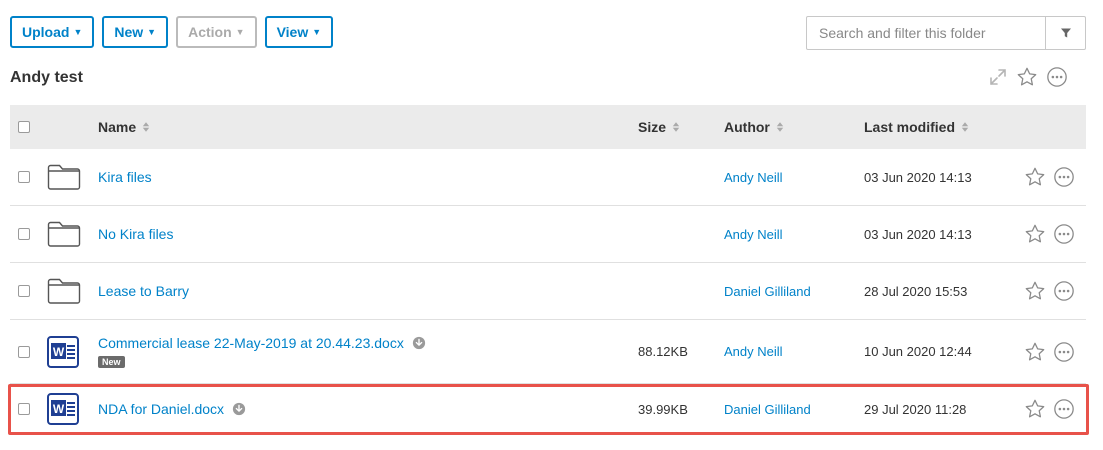 The image size is (1103, 450). I want to click on folder-title: Andy test, so click(46, 77).